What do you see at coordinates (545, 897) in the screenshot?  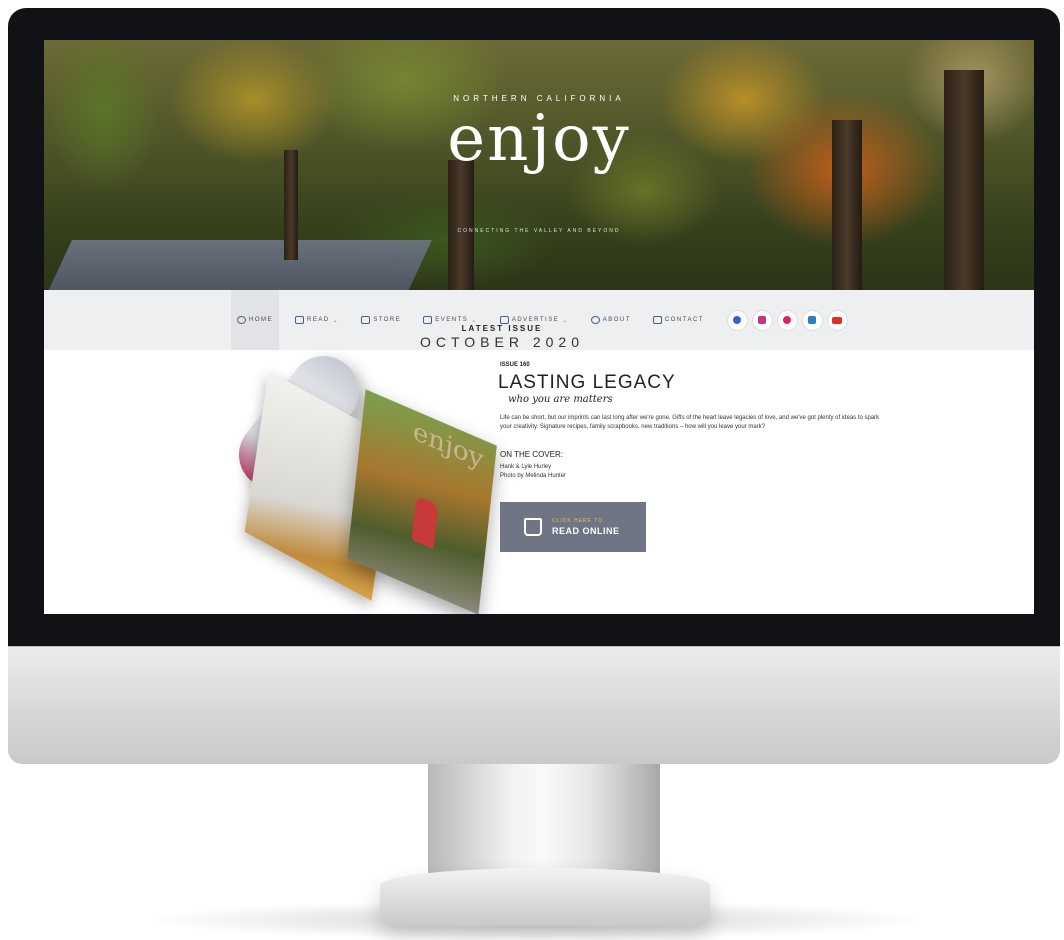 I see `monitor-stand-base` at bounding box center [545, 897].